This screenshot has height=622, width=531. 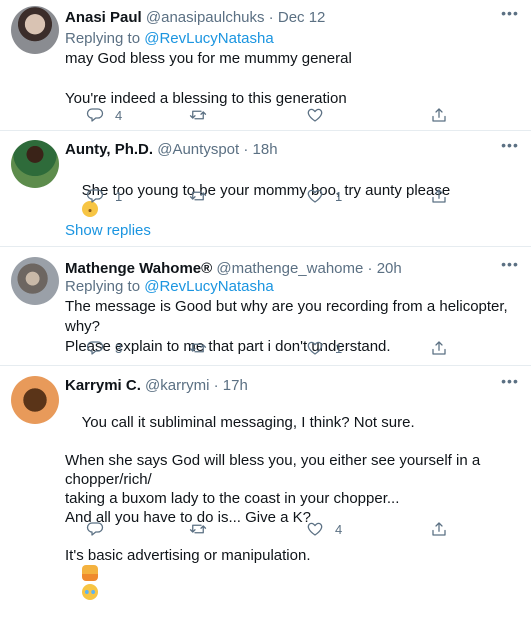 I want to click on timestamp: 20h, so click(x=389, y=268).